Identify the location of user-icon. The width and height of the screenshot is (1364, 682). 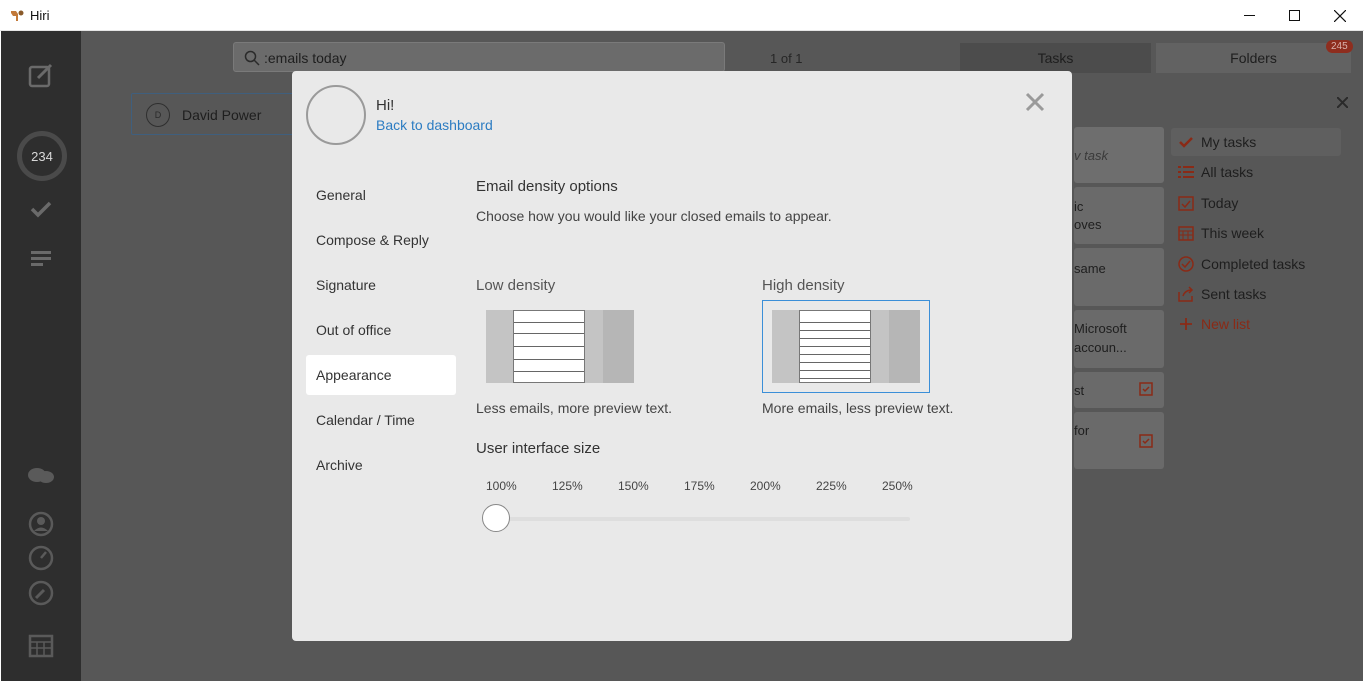
(41, 524).